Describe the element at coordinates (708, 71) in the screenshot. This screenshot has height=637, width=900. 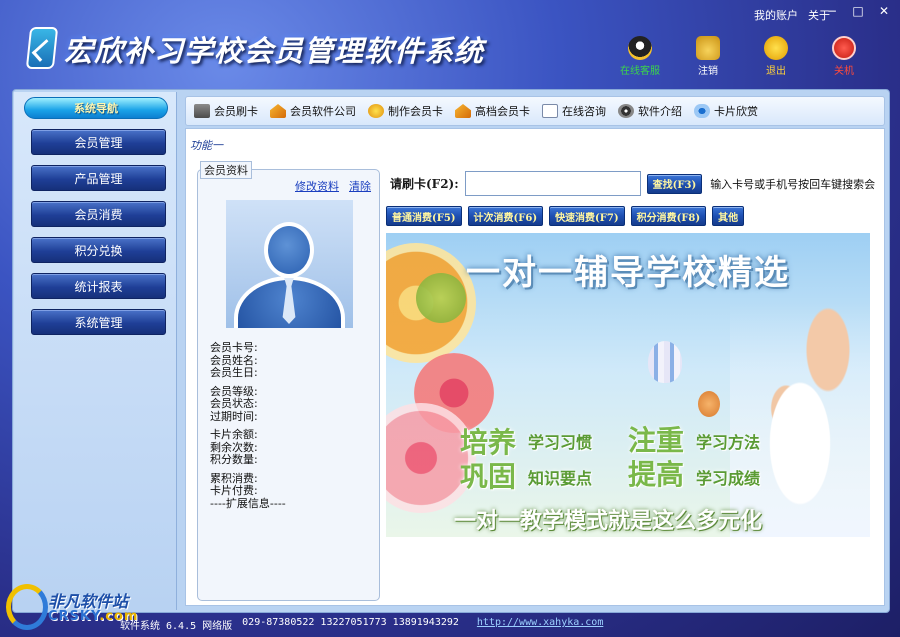
I see `logout-label: 注销` at that location.